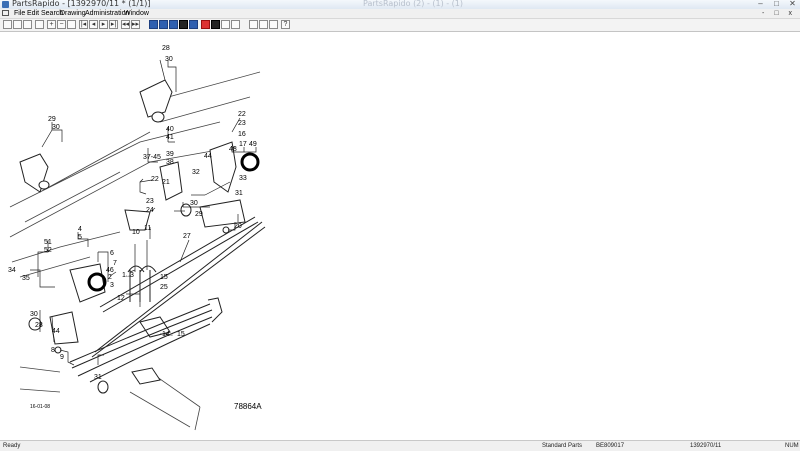 Image resolution: width=800 pixels, height=451 pixels. What do you see at coordinates (107, 13) in the screenshot?
I see `menu-administration: Administration` at bounding box center [107, 13].